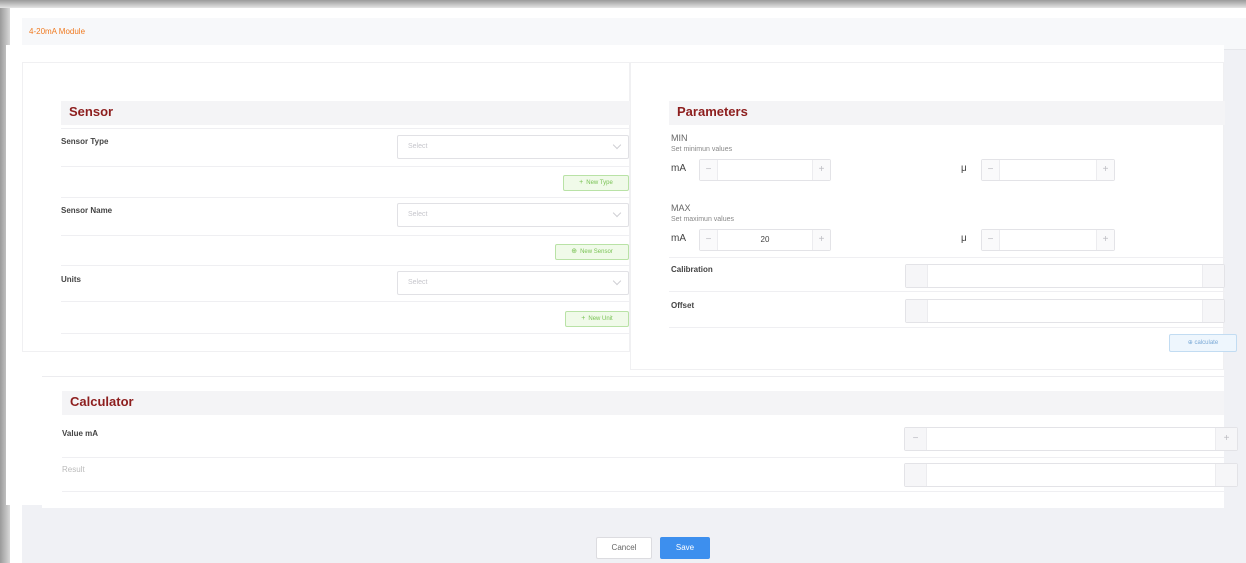 The height and width of the screenshot is (563, 1246). Describe the element at coordinates (947, 113) in the screenshot. I see `parameters-section-header: Parameters` at that location.